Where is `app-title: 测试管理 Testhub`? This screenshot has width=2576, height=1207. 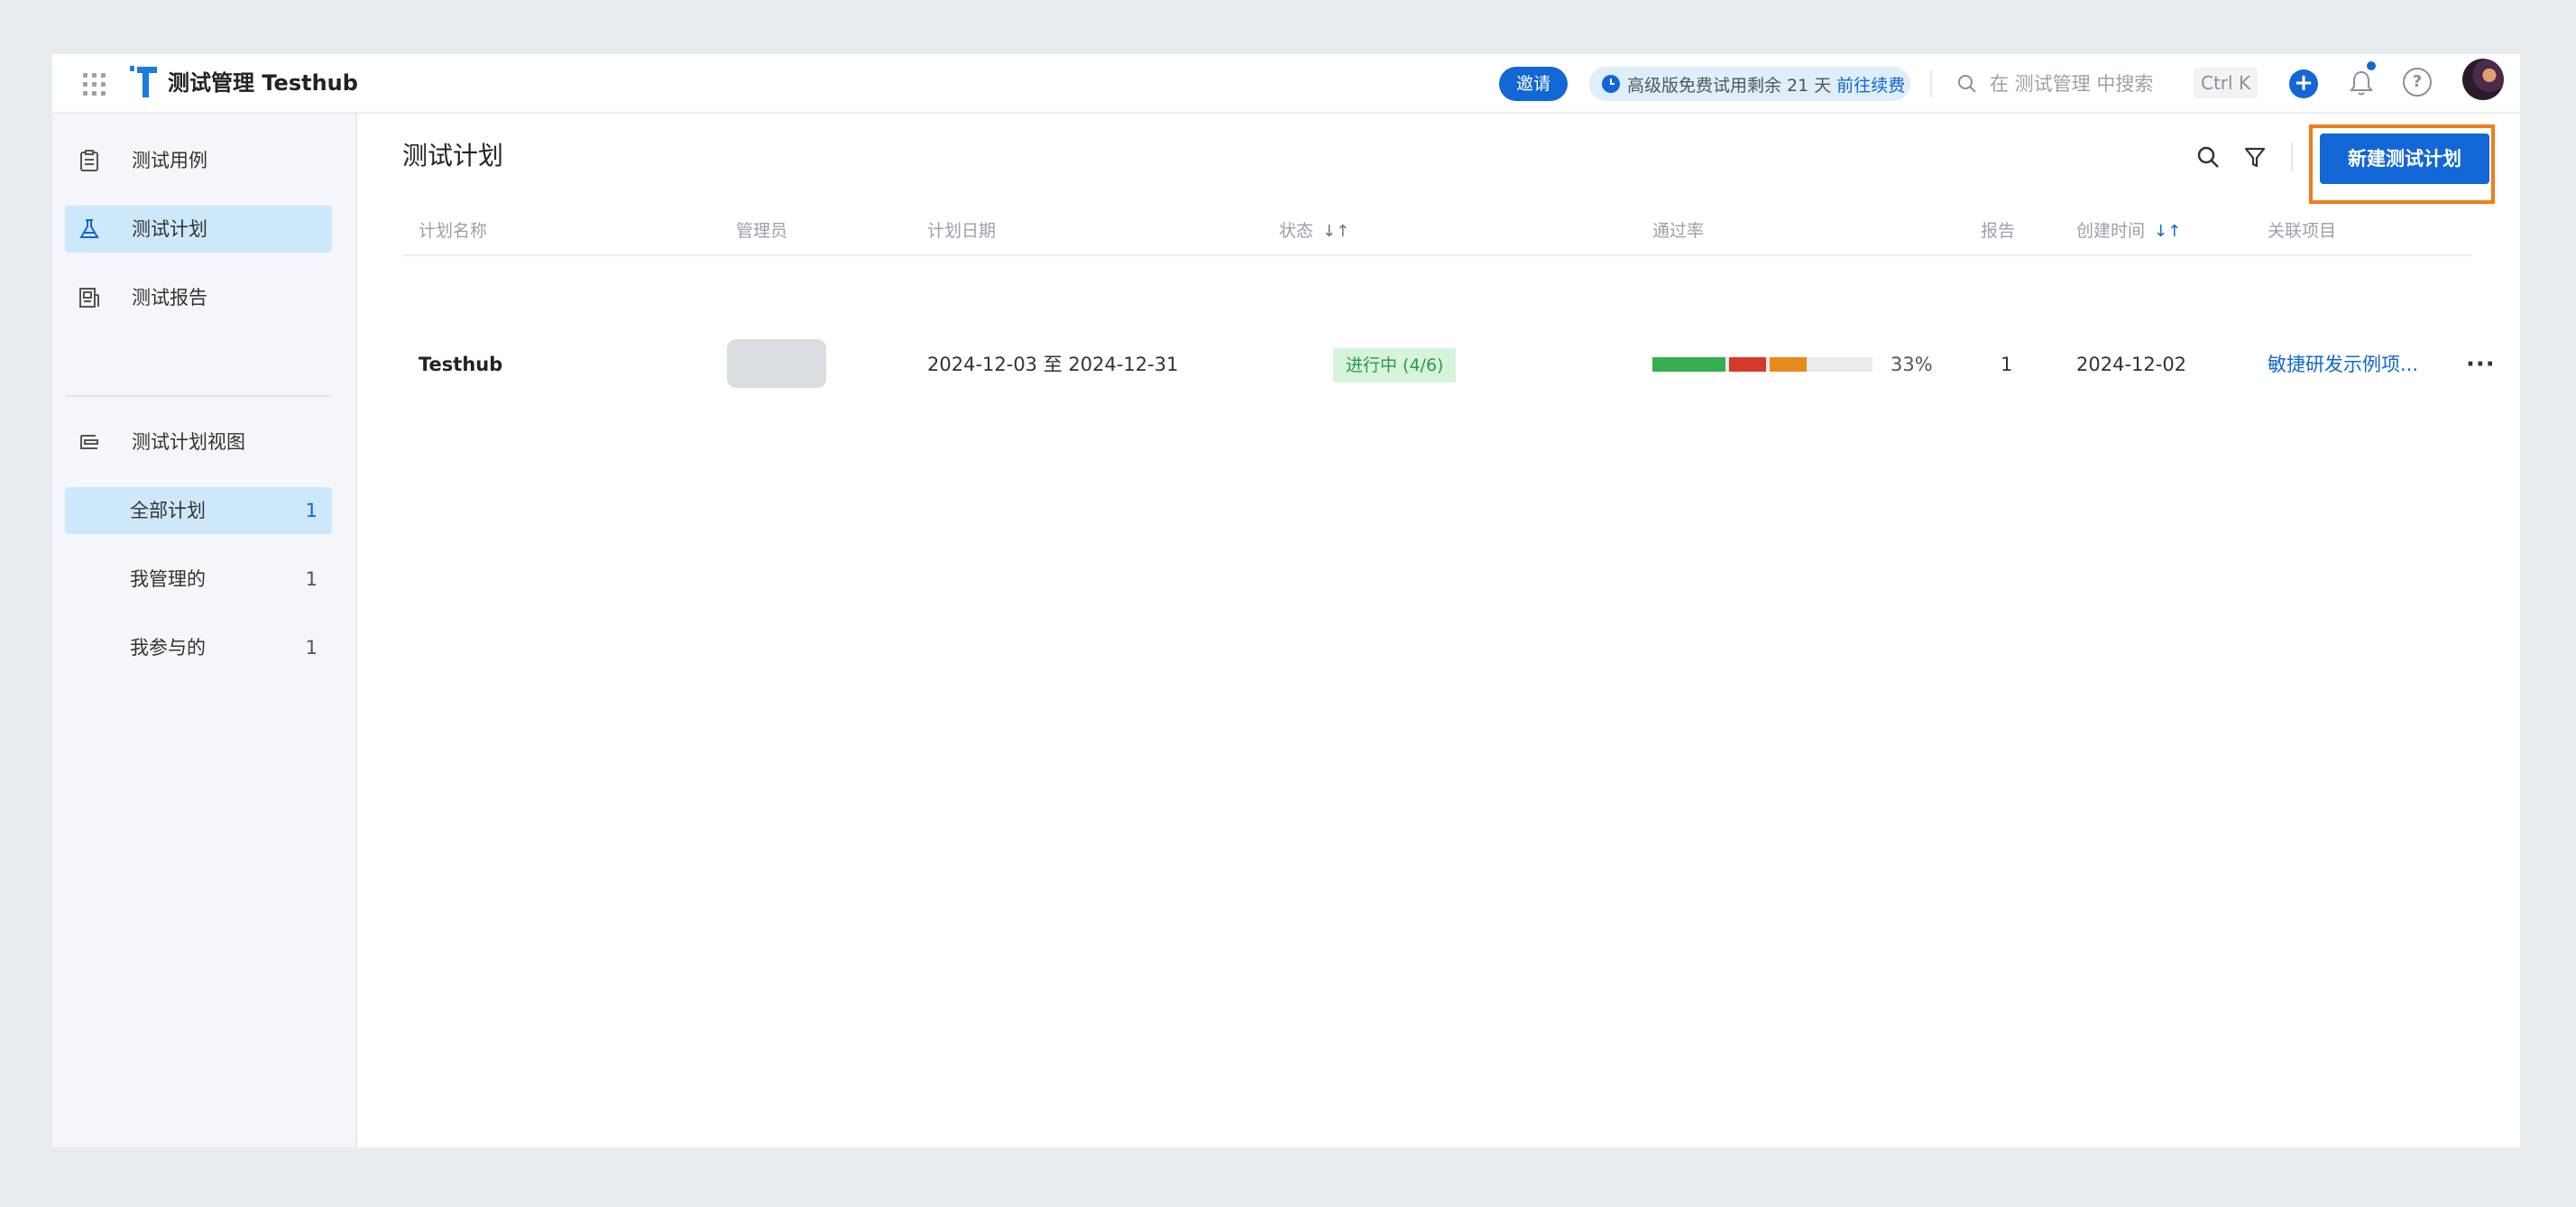
app-title: 测试管理 Testhub is located at coordinates (263, 83).